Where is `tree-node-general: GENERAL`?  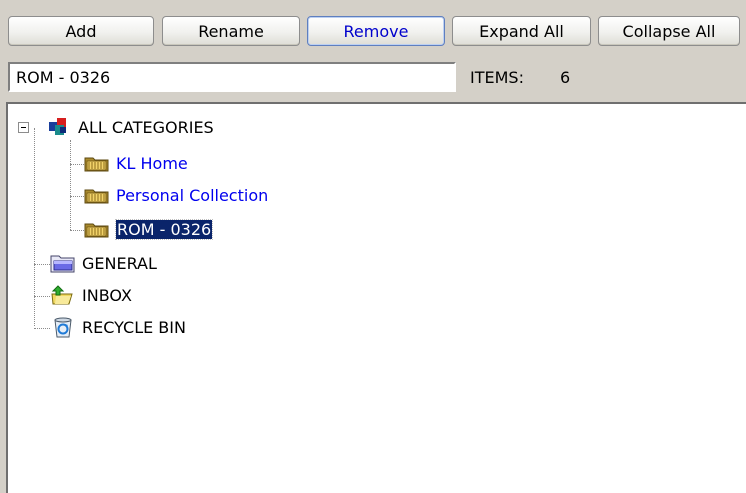
tree-node-general: GENERAL is located at coordinates (103, 263).